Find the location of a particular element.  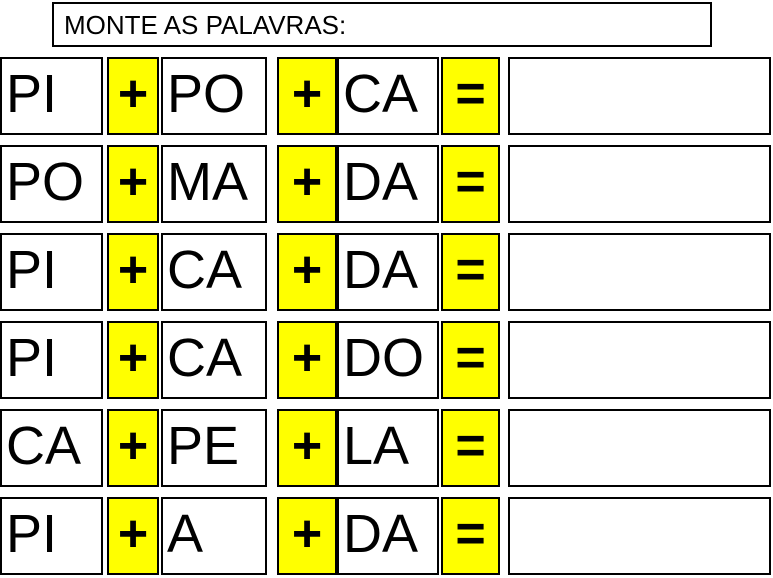

syllable-text: LA is located at coordinates (376, 446).